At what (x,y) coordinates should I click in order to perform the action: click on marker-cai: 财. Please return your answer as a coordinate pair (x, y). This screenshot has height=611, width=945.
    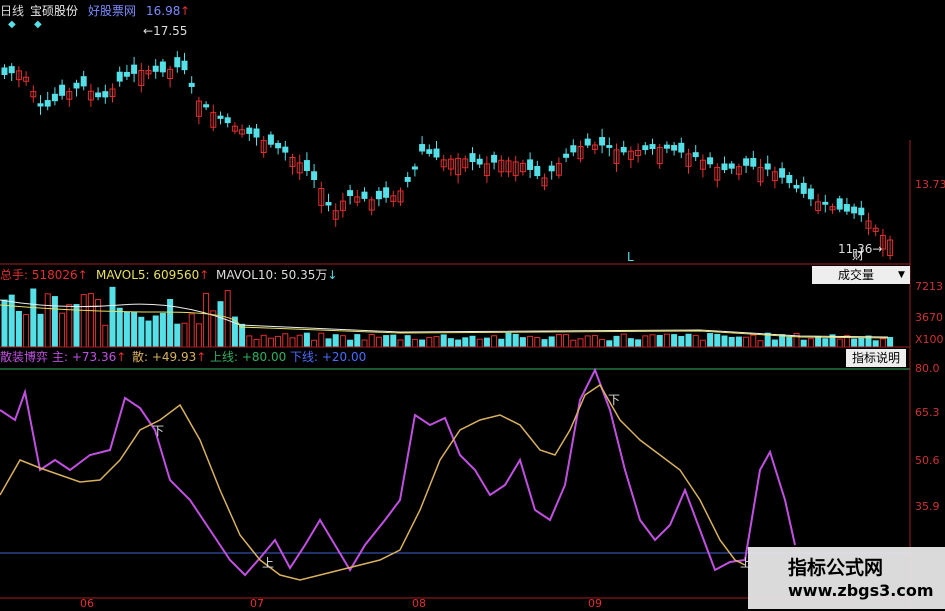
    Looking at the image, I should click on (858, 255).